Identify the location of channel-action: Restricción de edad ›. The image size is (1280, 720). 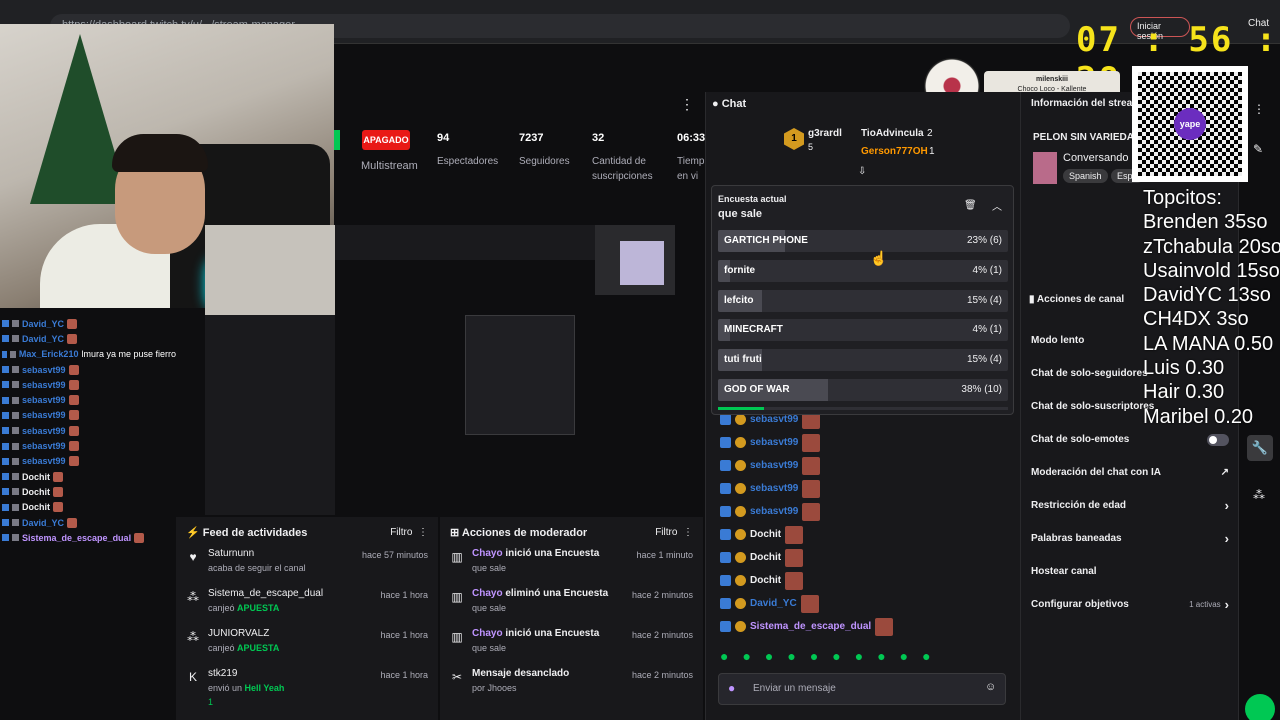
(1130, 505).